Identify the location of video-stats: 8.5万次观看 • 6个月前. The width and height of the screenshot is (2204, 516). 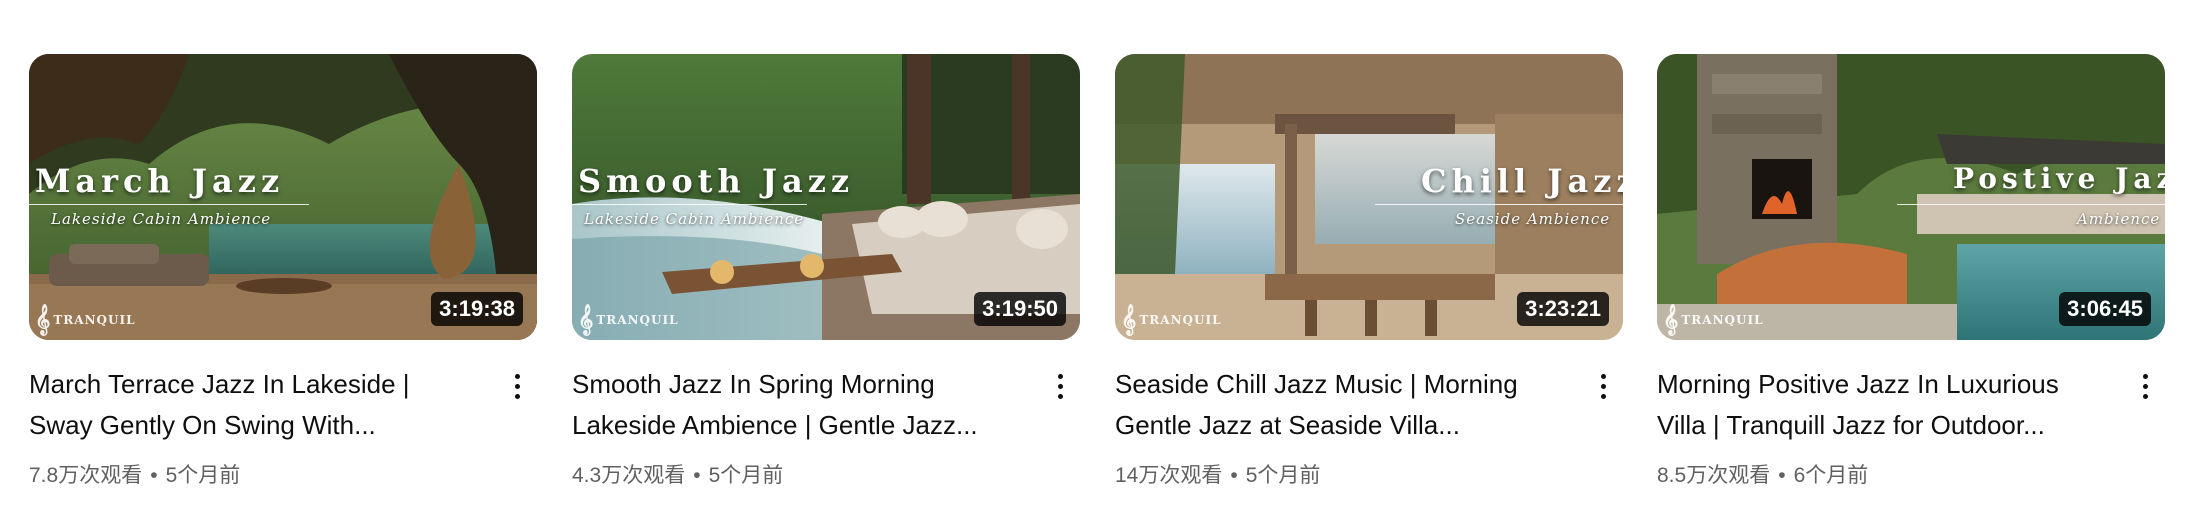
(1911, 474).